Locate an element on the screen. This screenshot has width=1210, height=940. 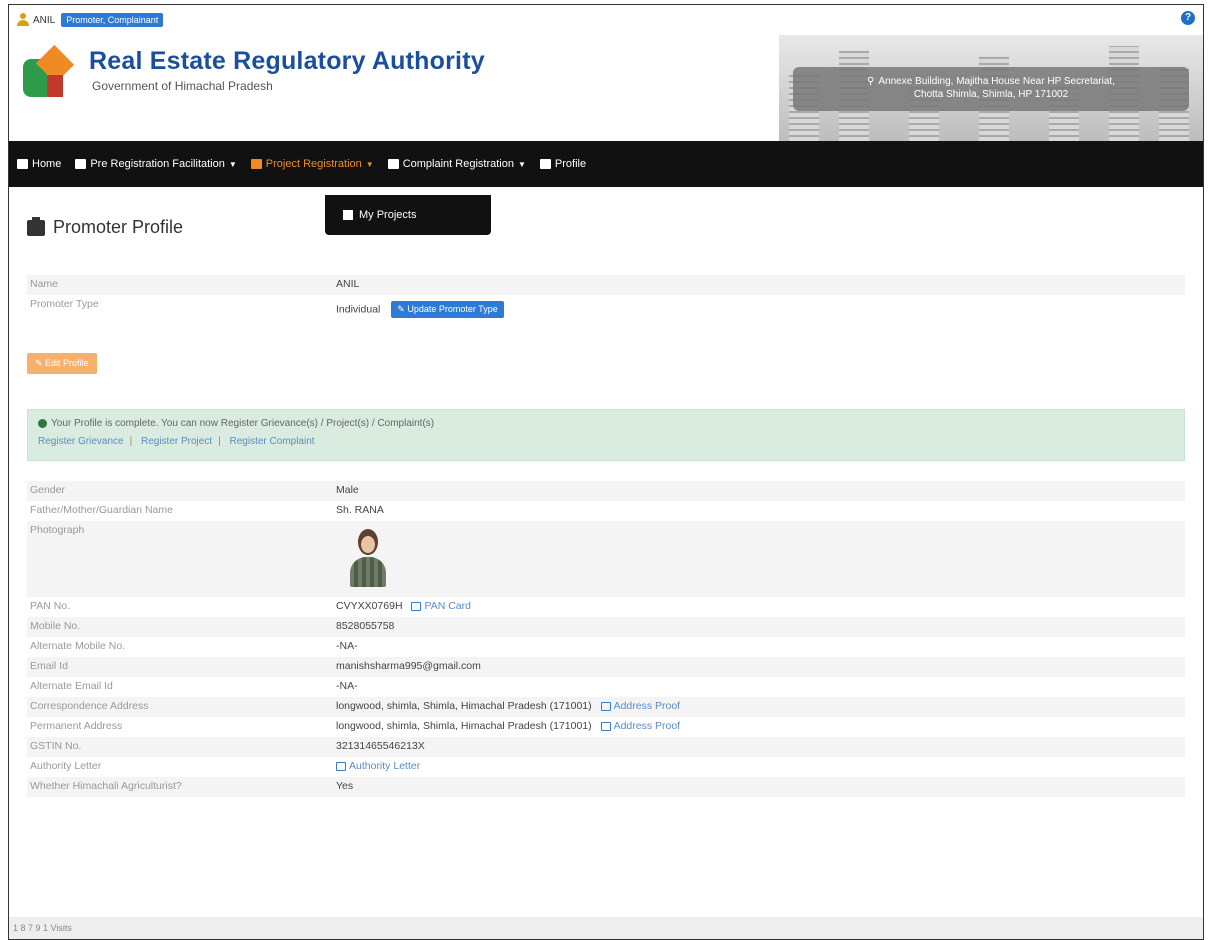
pan-value: CVYXX0769H is located at coordinates (369, 606).